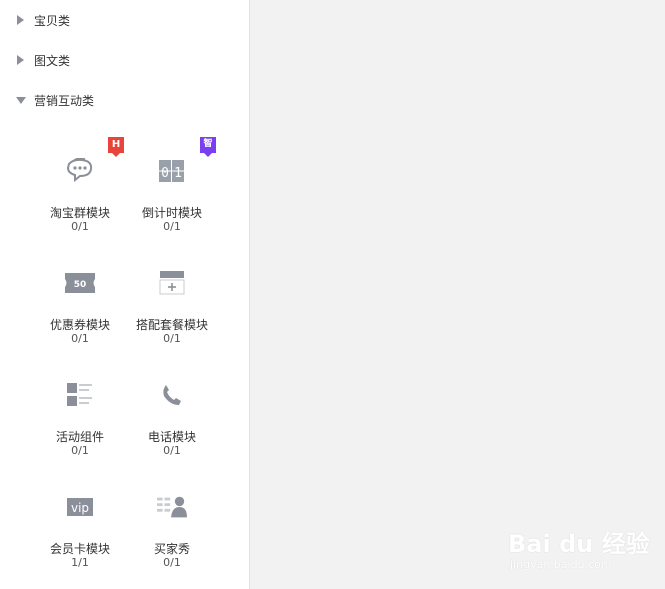 Image resolution: width=665 pixels, height=589 pixels. What do you see at coordinates (172, 187) in the screenshot?
I see `module-countdown: 0 1 智 倒计时模块 0/1` at bounding box center [172, 187].